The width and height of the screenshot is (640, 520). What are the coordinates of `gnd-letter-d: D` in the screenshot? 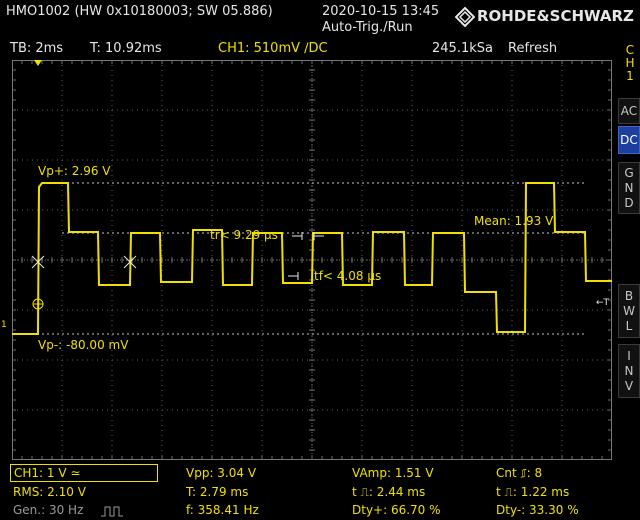 It's located at (629, 203).